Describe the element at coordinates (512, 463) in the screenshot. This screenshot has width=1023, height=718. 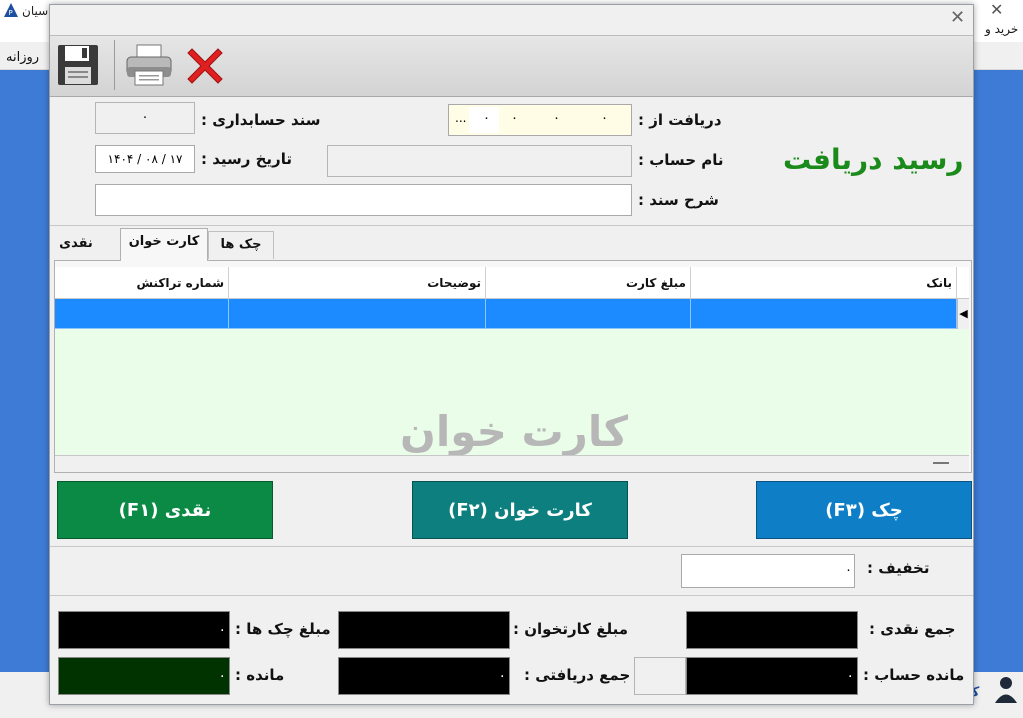
I see `grid-footer` at that location.